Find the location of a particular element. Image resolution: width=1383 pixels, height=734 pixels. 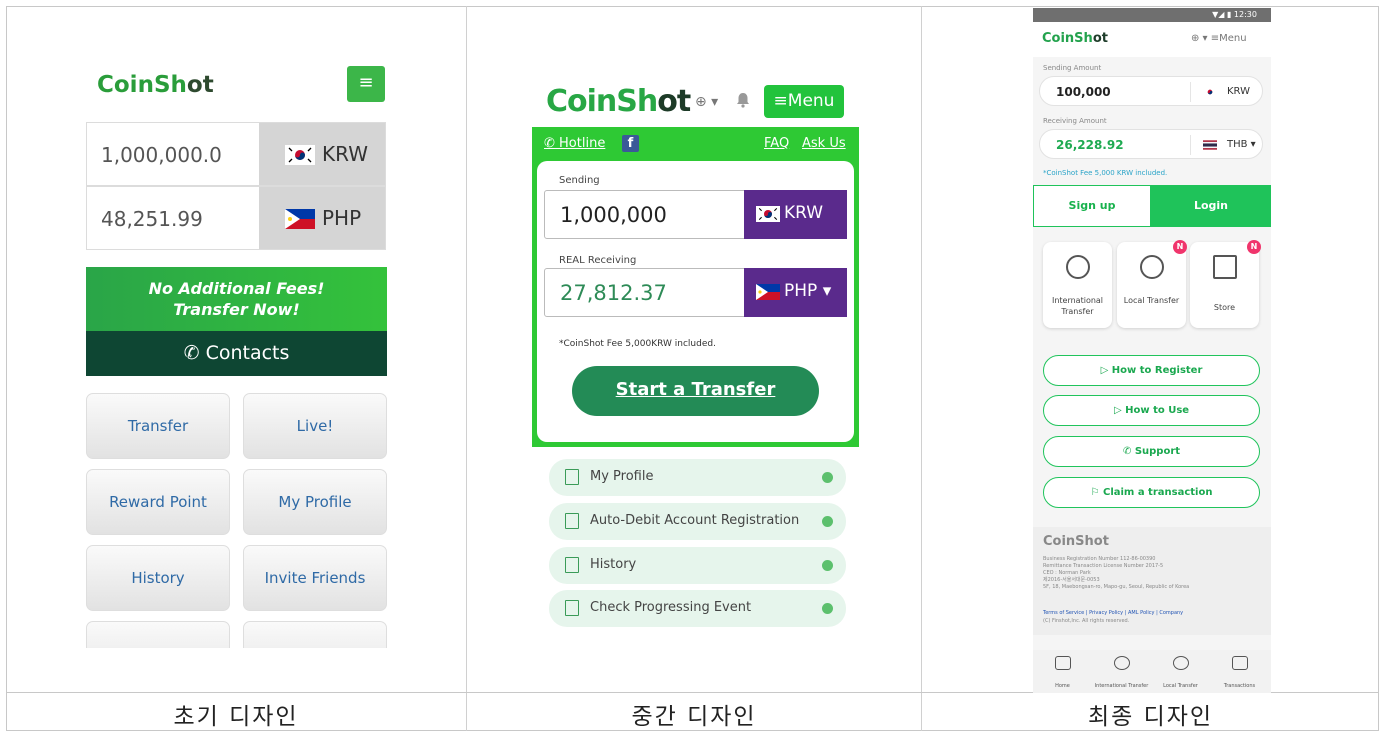

sending-amount-row: 1,000,000.0 KRW is located at coordinates (236, 154).